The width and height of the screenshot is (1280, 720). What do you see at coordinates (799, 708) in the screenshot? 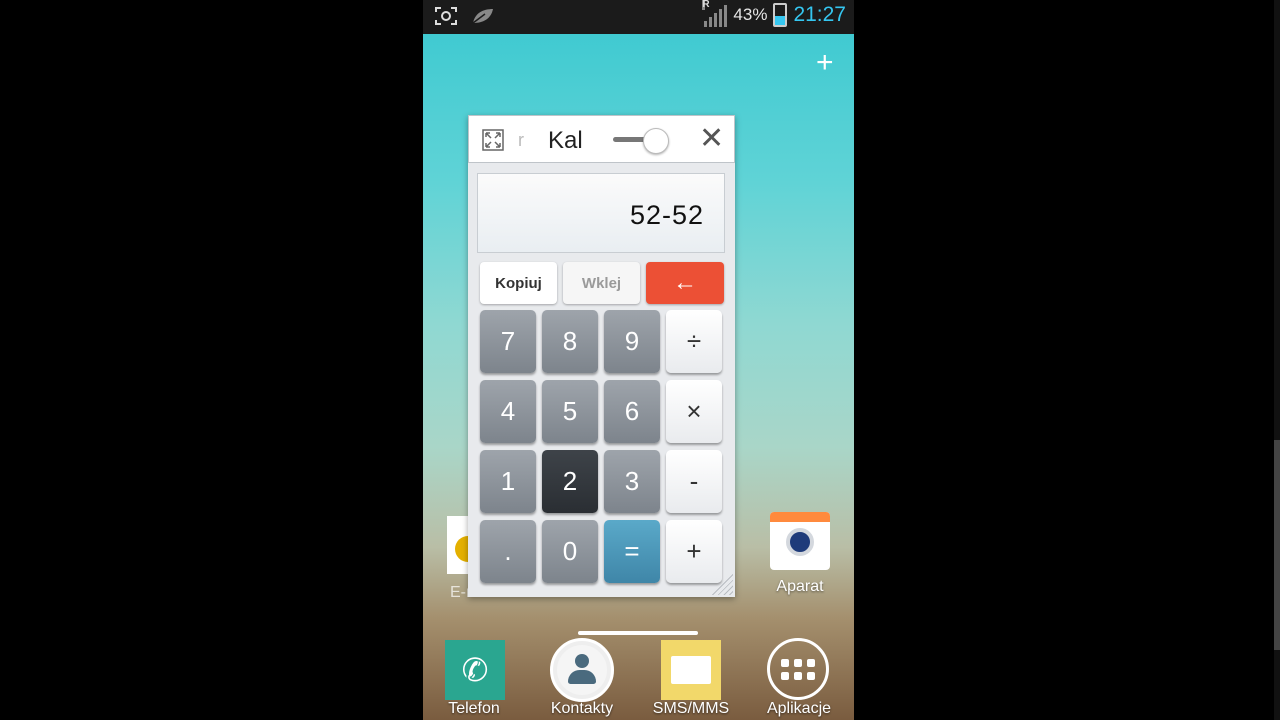
I see `apps-label: Aplikacje` at bounding box center [799, 708].